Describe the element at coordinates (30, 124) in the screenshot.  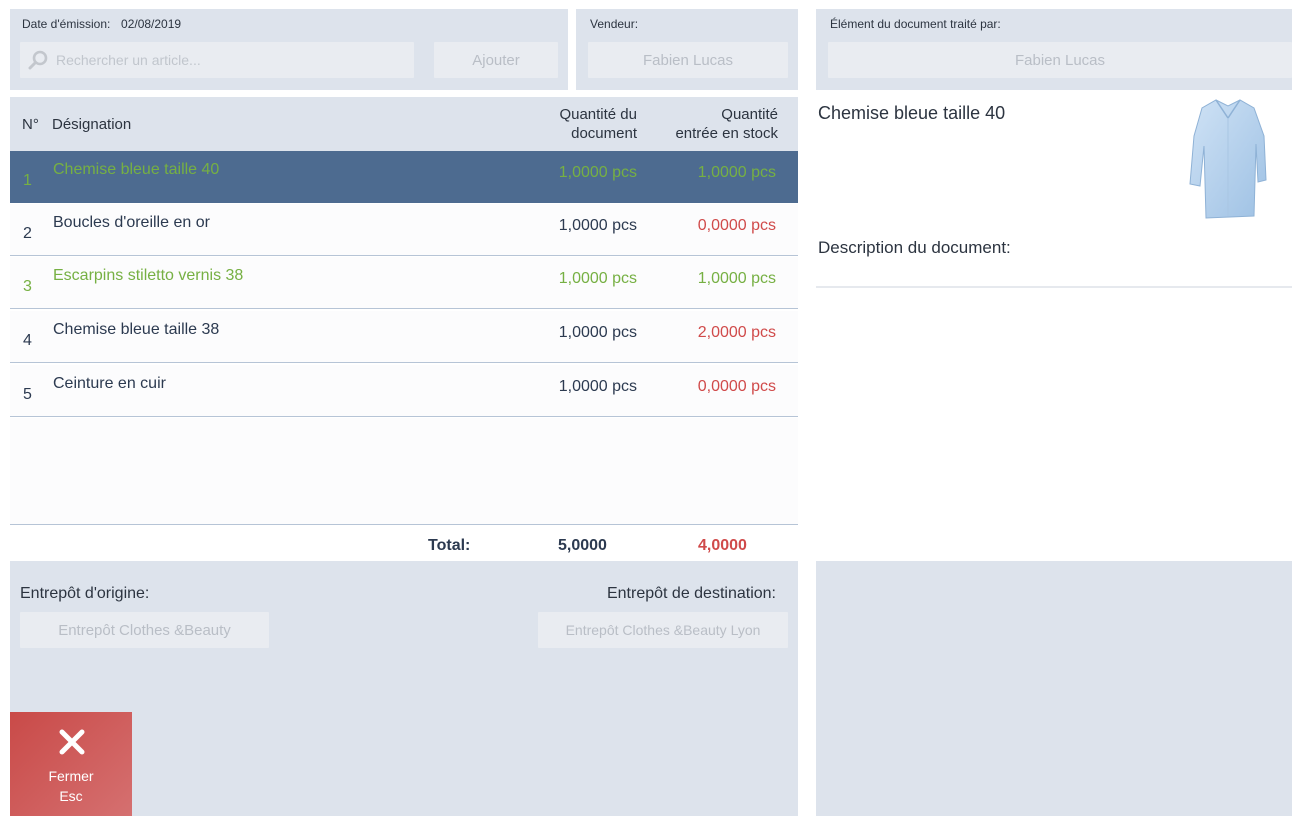
I see `col-num-header: N°` at that location.